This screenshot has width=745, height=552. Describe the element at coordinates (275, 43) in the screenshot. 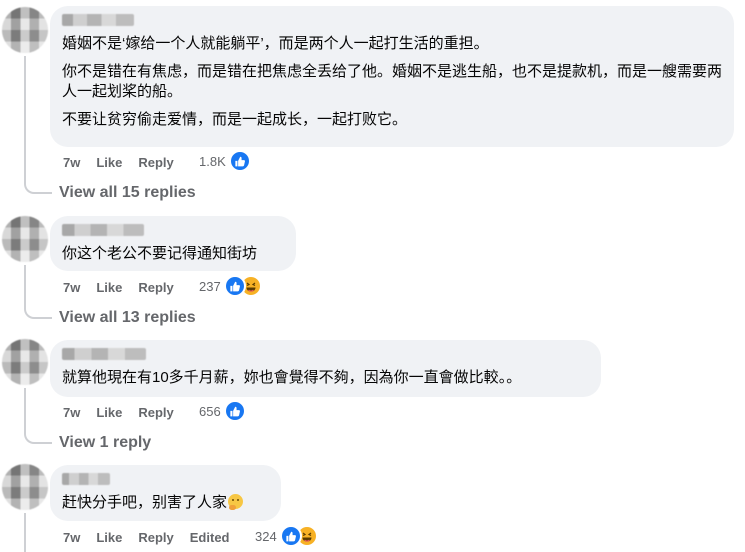

I see `comment-text: 婚姻不是‘嫁给一个人就能躺平’，而是两个人一起打生活的重担。` at that location.